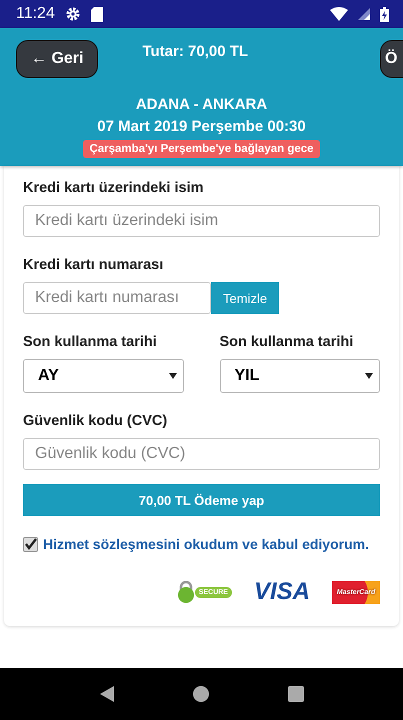  Describe the element at coordinates (391, 59) in the screenshot. I see `next-button: Ö` at that location.